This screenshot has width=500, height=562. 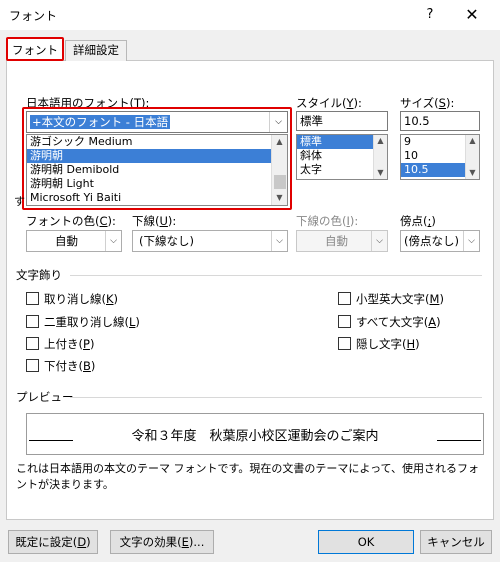 What do you see at coordinates (69, 344) in the screenshot?
I see `superscript-label: 上付き(P)` at bounding box center [69, 344].